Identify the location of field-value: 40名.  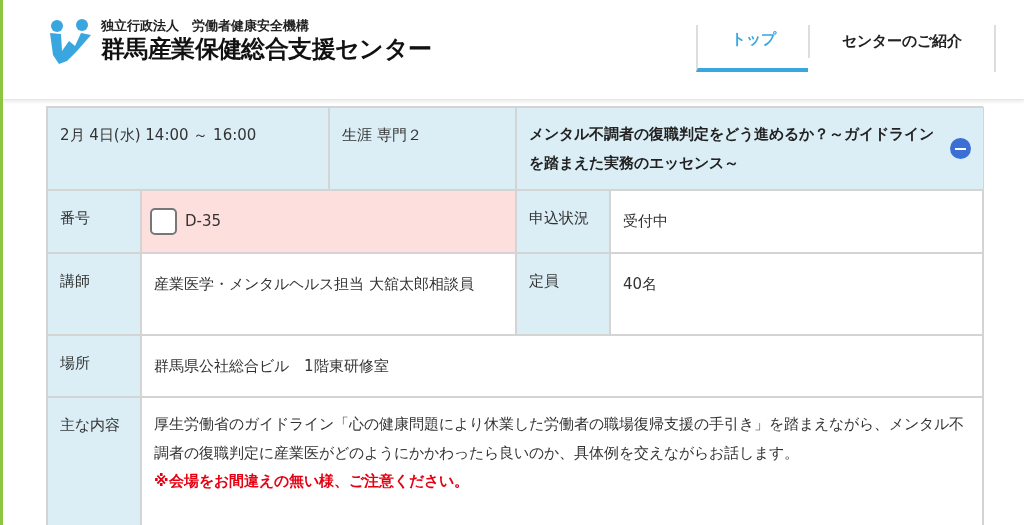
(797, 293).